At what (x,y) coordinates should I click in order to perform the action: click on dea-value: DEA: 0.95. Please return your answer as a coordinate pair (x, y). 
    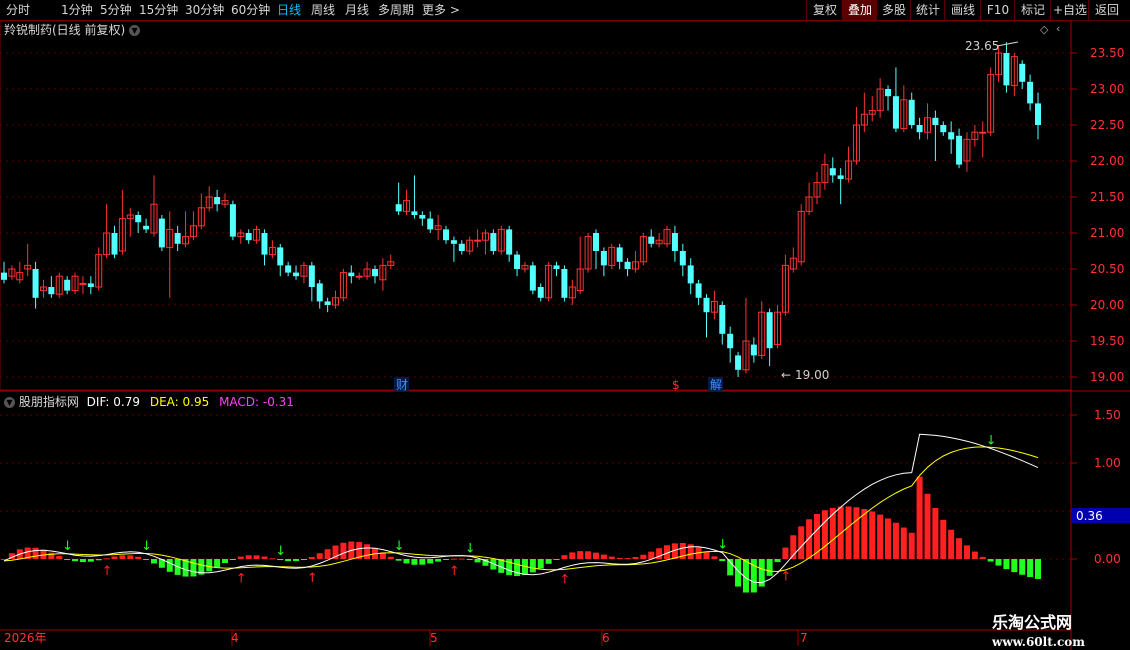
    Looking at the image, I should click on (179, 402).